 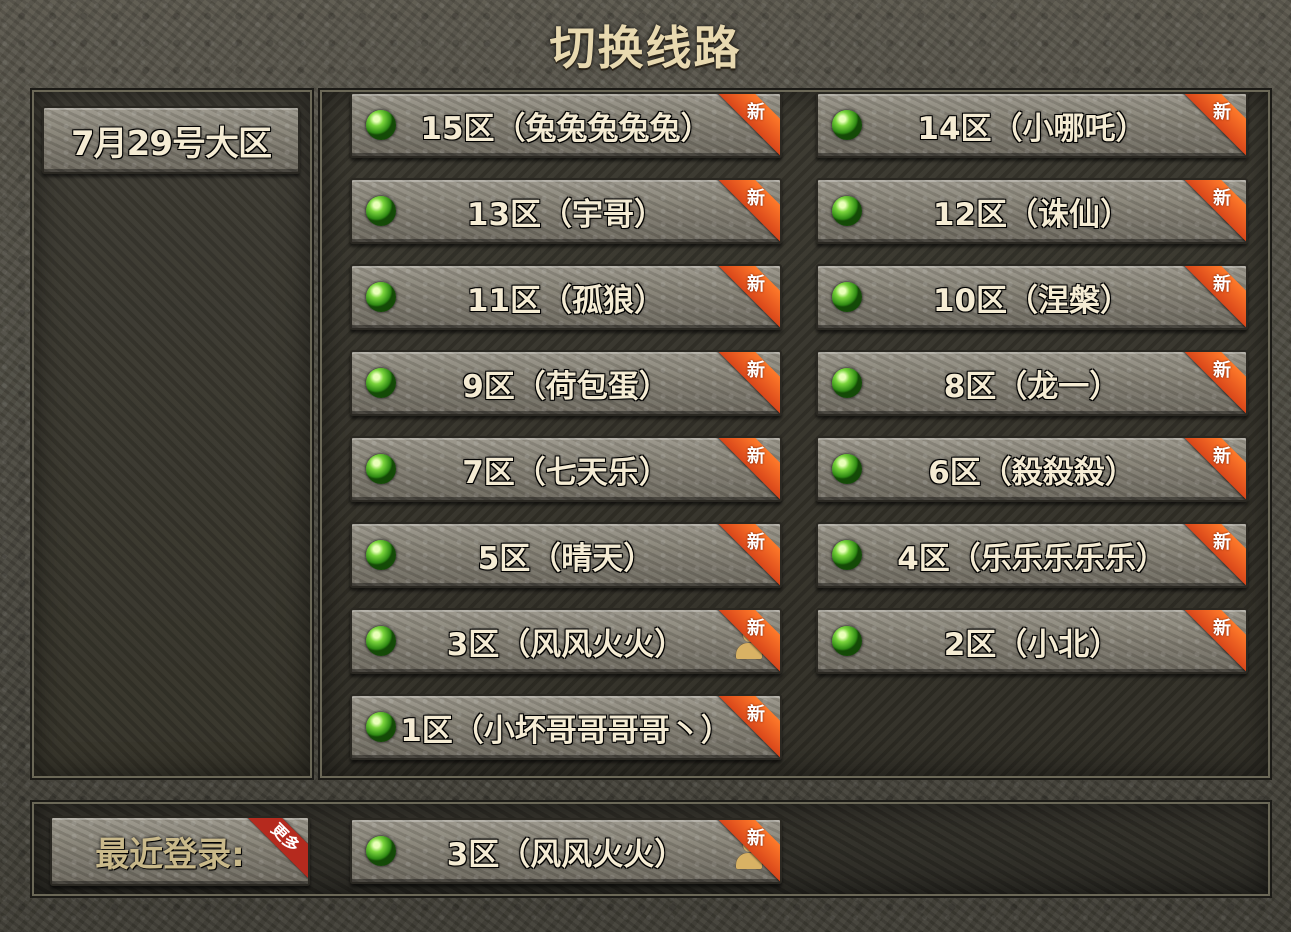 I want to click on server-name: 13区（宇哥）, so click(x=566, y=214).